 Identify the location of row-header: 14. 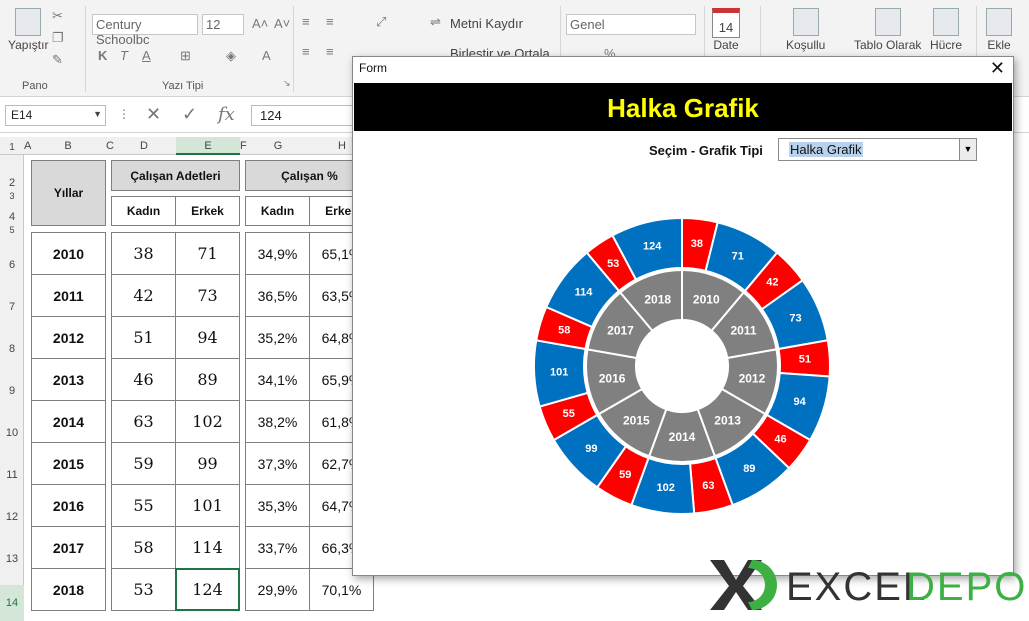
(12, 603).